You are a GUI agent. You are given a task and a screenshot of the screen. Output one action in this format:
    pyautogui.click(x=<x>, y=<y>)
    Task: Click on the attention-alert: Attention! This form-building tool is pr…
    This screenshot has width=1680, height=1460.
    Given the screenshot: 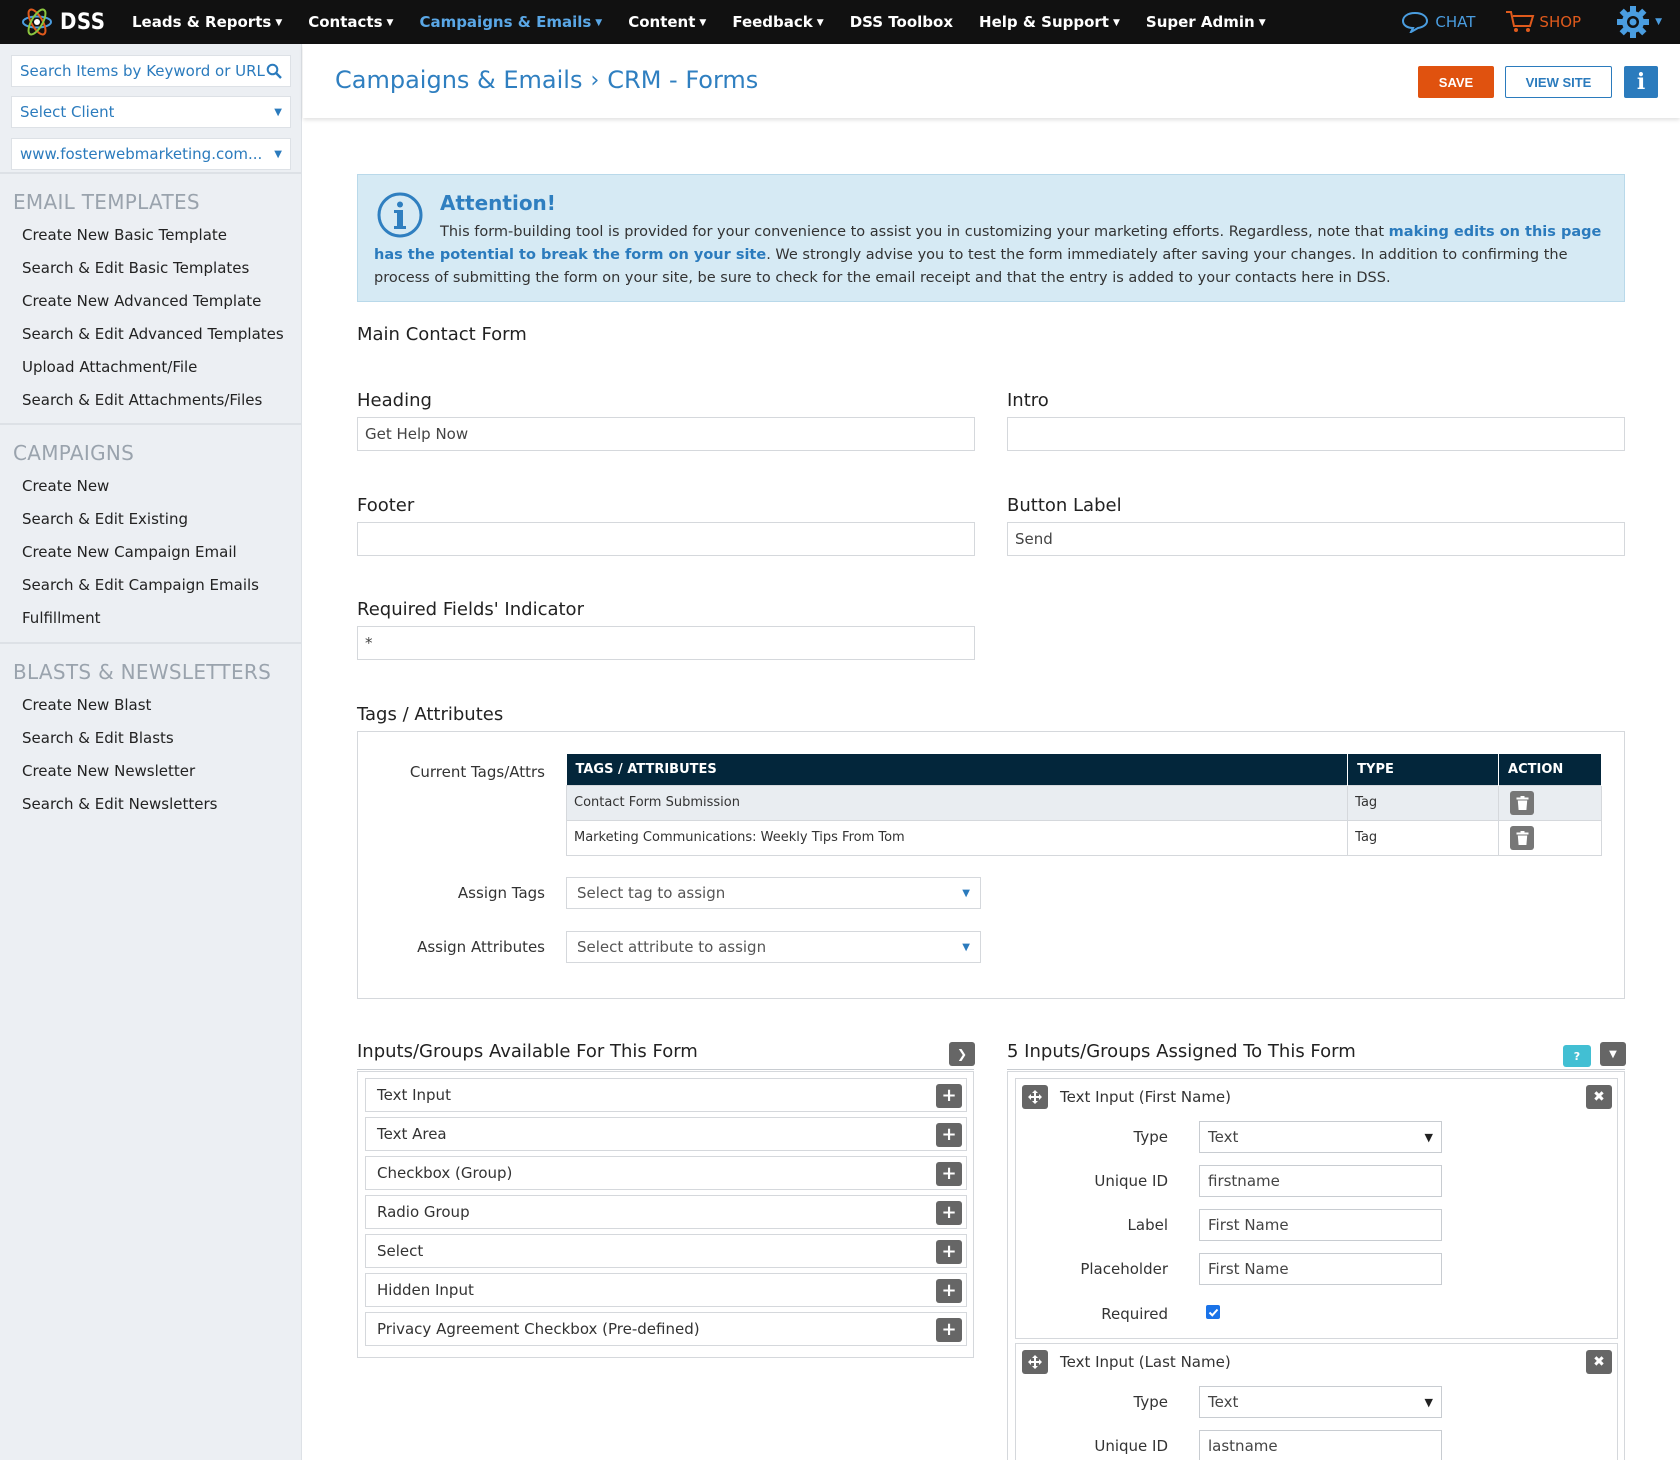 What is the action you would take?
    pyautogui.click(x=991, y=238)
    